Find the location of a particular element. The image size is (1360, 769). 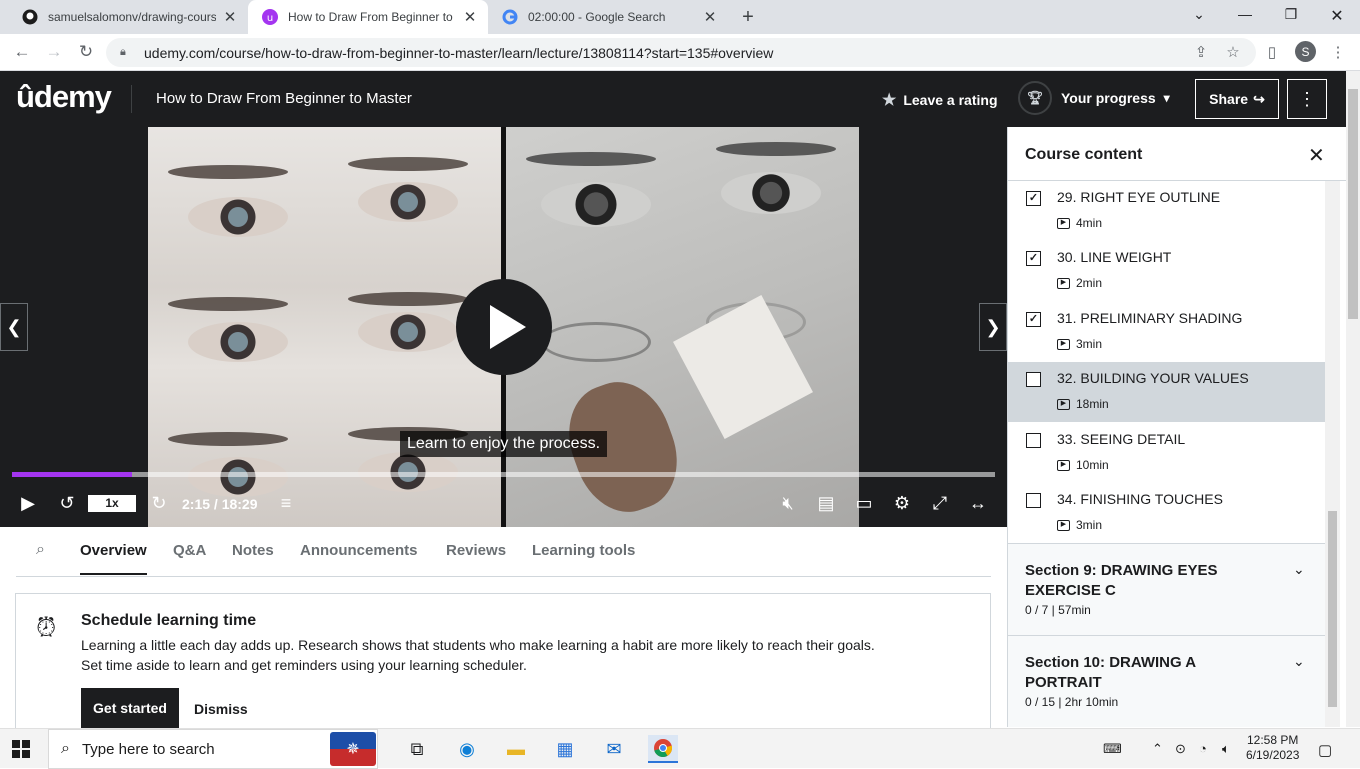

course-title: How to Draw From Beginner to Master is located at coordinates (284, 98).